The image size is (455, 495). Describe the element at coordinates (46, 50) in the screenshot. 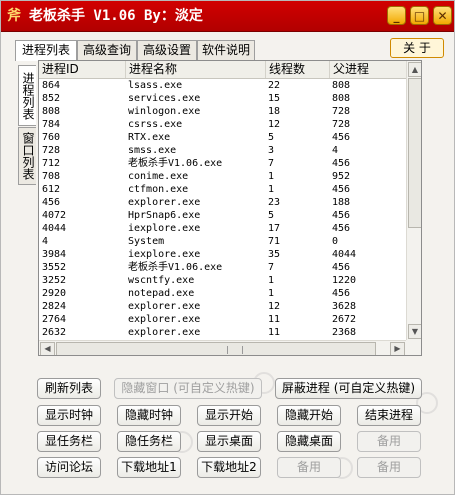

I see `tab-process-list: 进程列表` at that location.